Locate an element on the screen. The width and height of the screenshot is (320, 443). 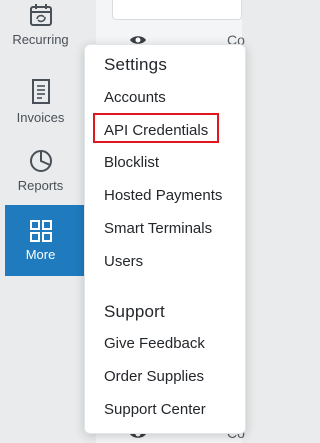
highlight-annotation-box is located at coordinates (156, 128).